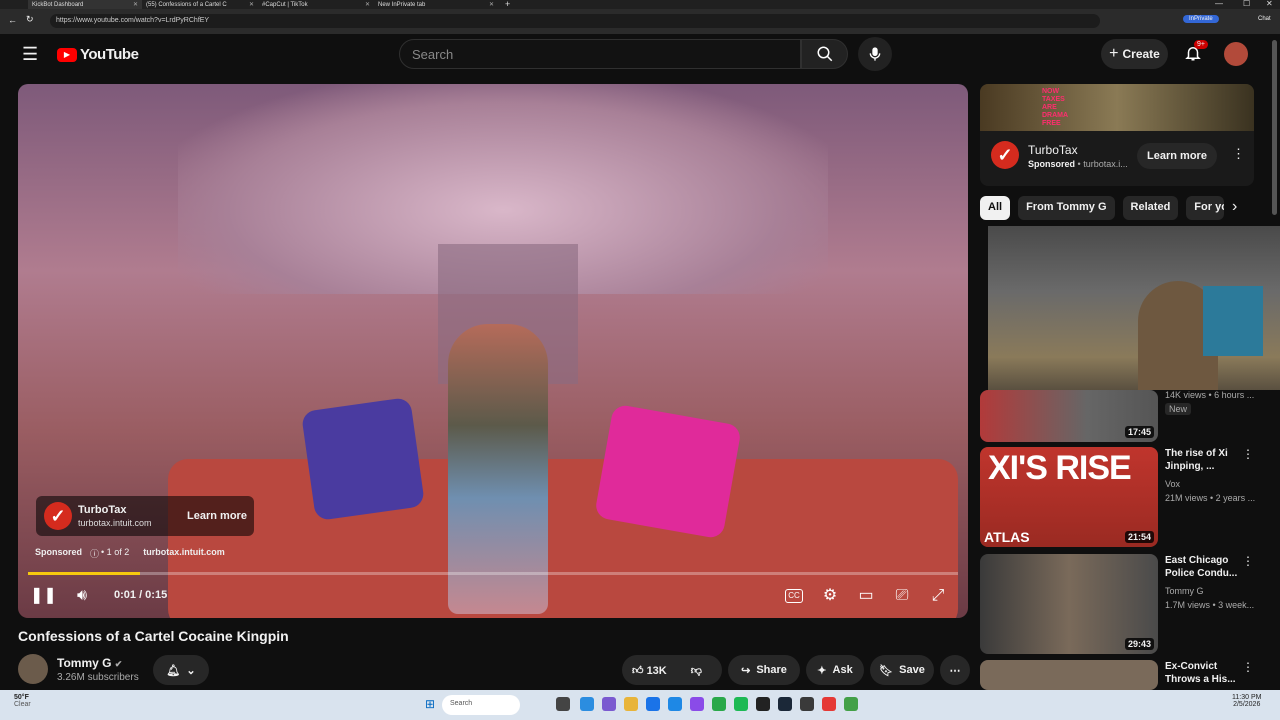 The width and height of the screenshot is (1280, 720). I want to click on video-thumbnail: 17:45, so click(1069, 416).